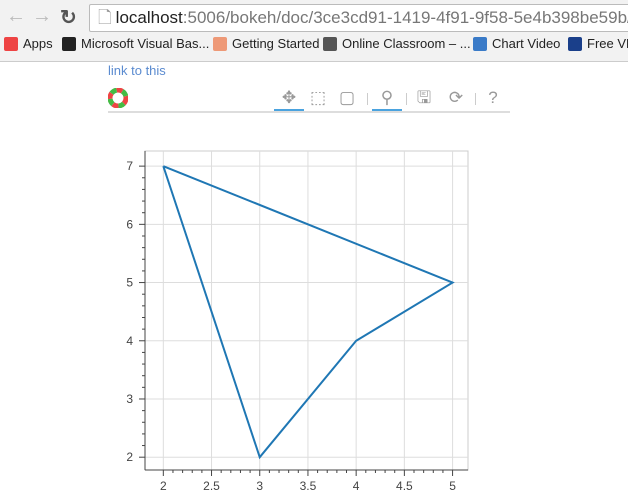  Describe the element at coordinates (129, 166) in the screenshot. I see `y-tick-label: 7` at that location.